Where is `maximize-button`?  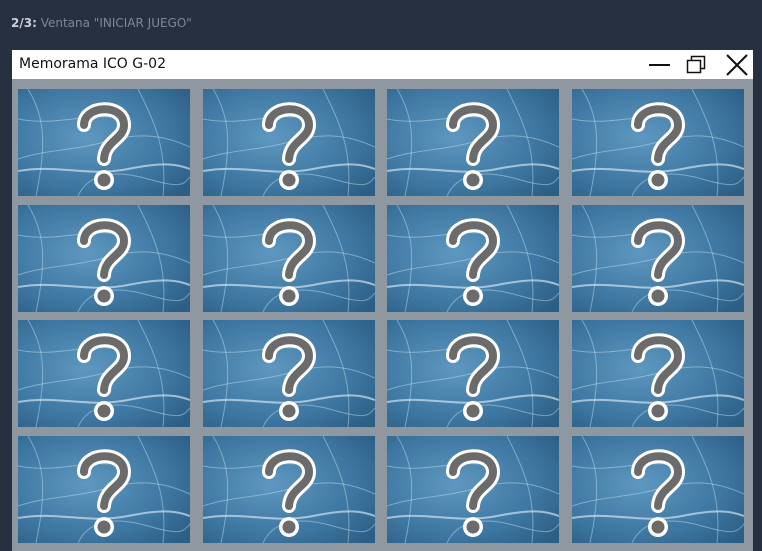 maximize-button is located at coordinates (697, 64).